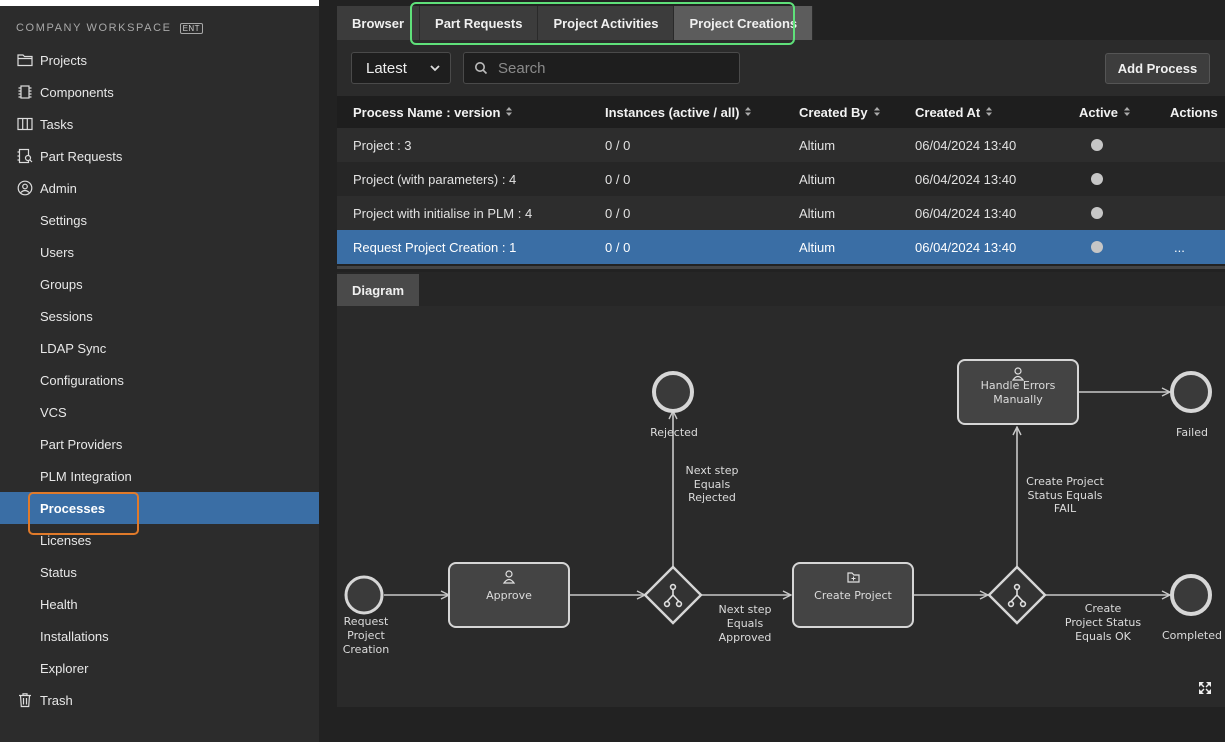  Describe the element at coordinates (602, 23) in the screenshot. I see `tabs-highlight-frame` at that location.